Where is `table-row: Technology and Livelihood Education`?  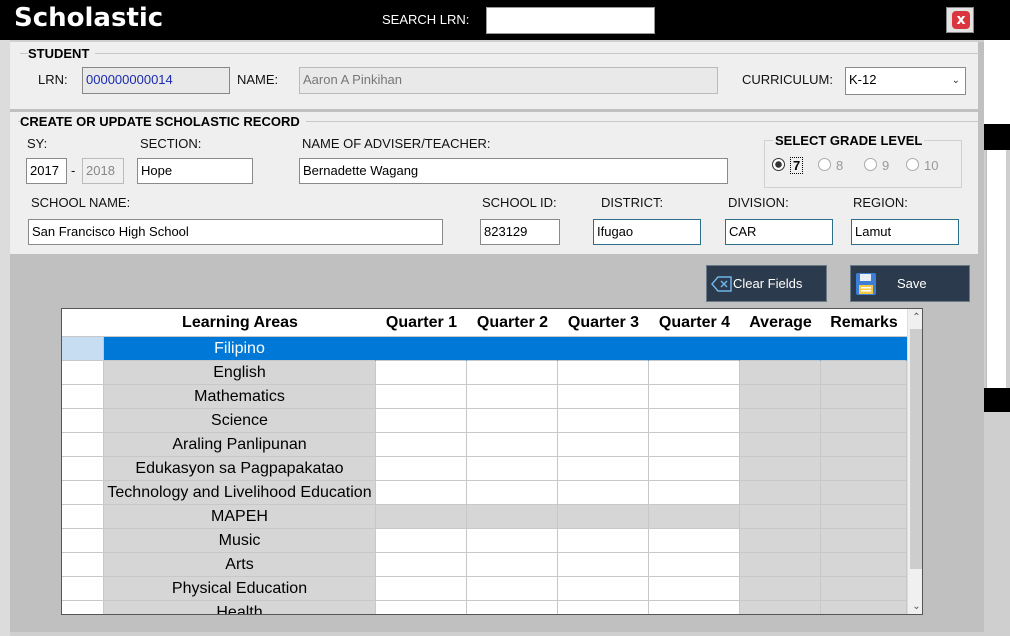
table-row: Technology and Livelihood Education is located at coordinates (484, 493).